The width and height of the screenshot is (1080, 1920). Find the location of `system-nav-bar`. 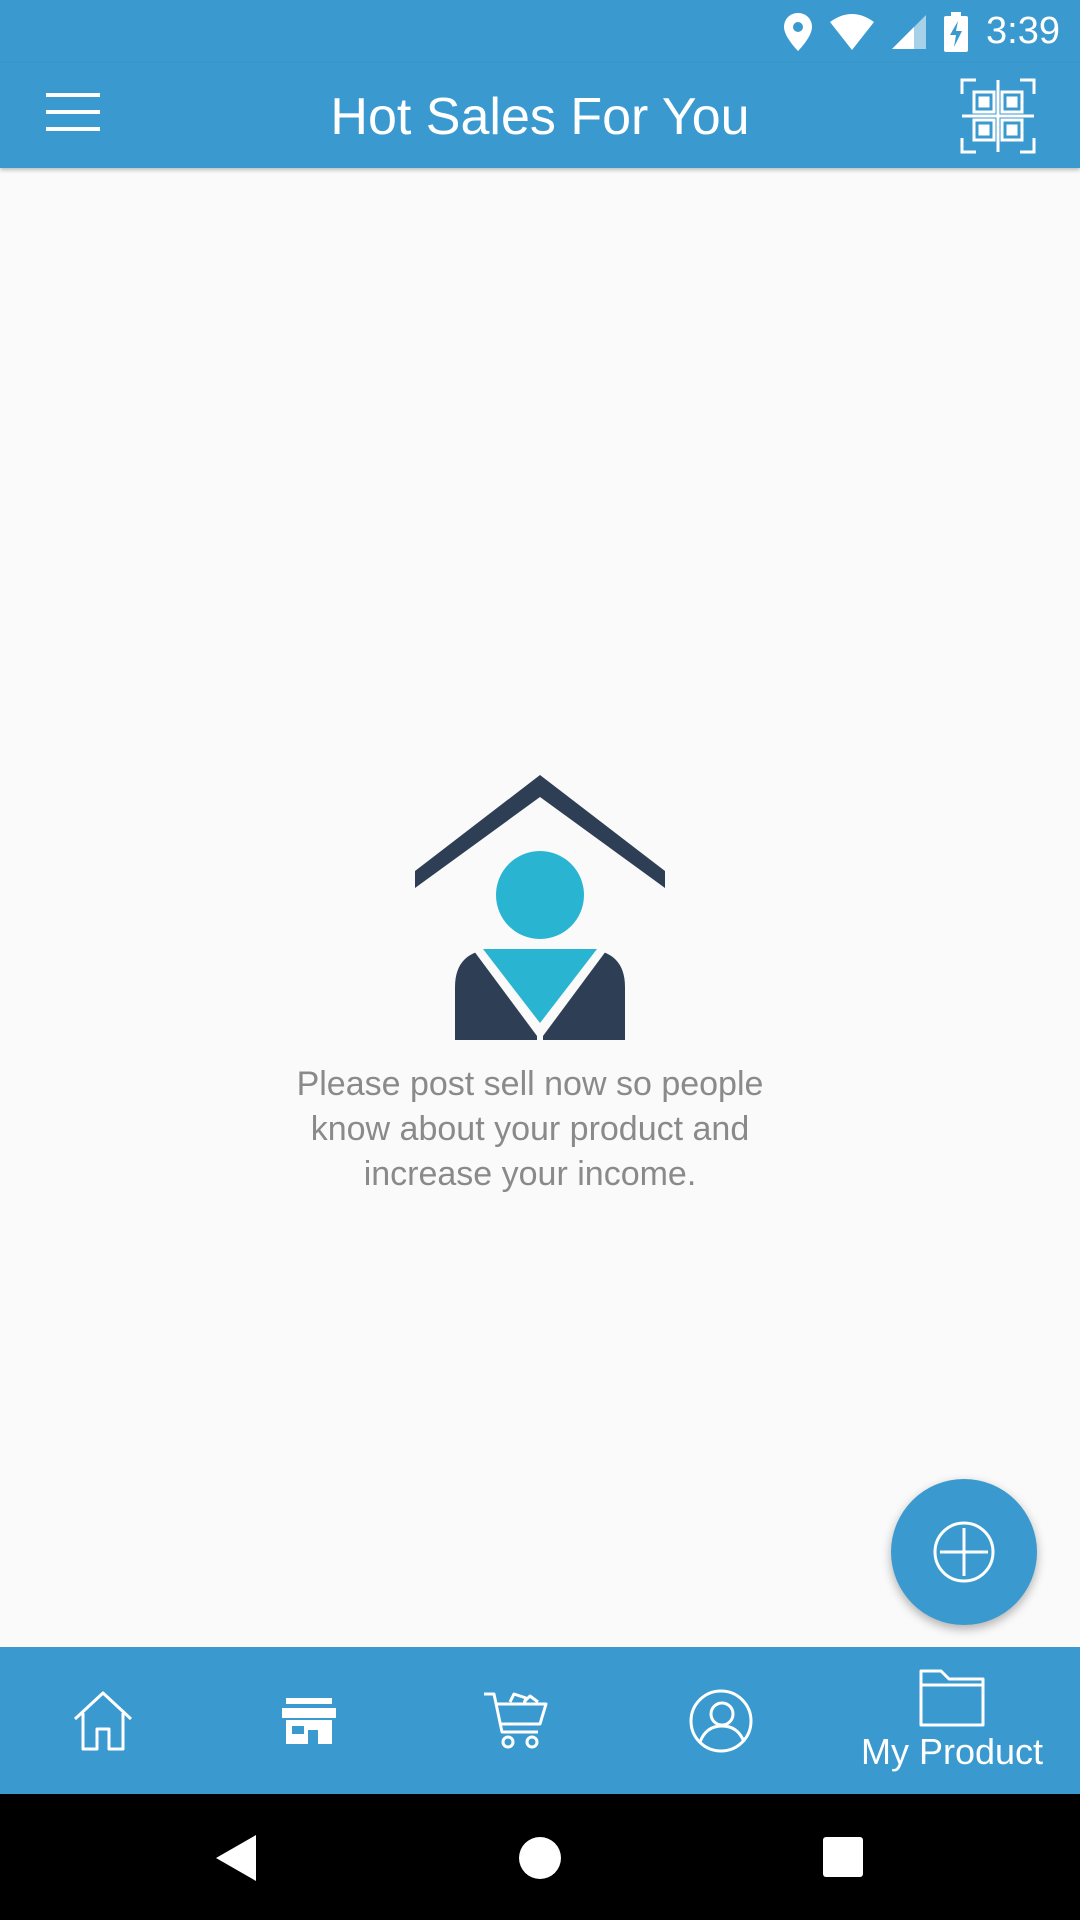

system-nav-bar is located at coordinates (540, 1857).